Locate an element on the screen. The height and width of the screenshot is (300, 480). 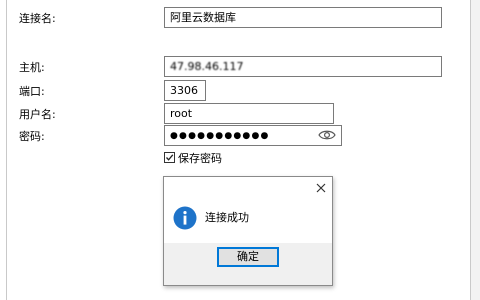
save-password-checkbox is located at coordinates (169, 157).